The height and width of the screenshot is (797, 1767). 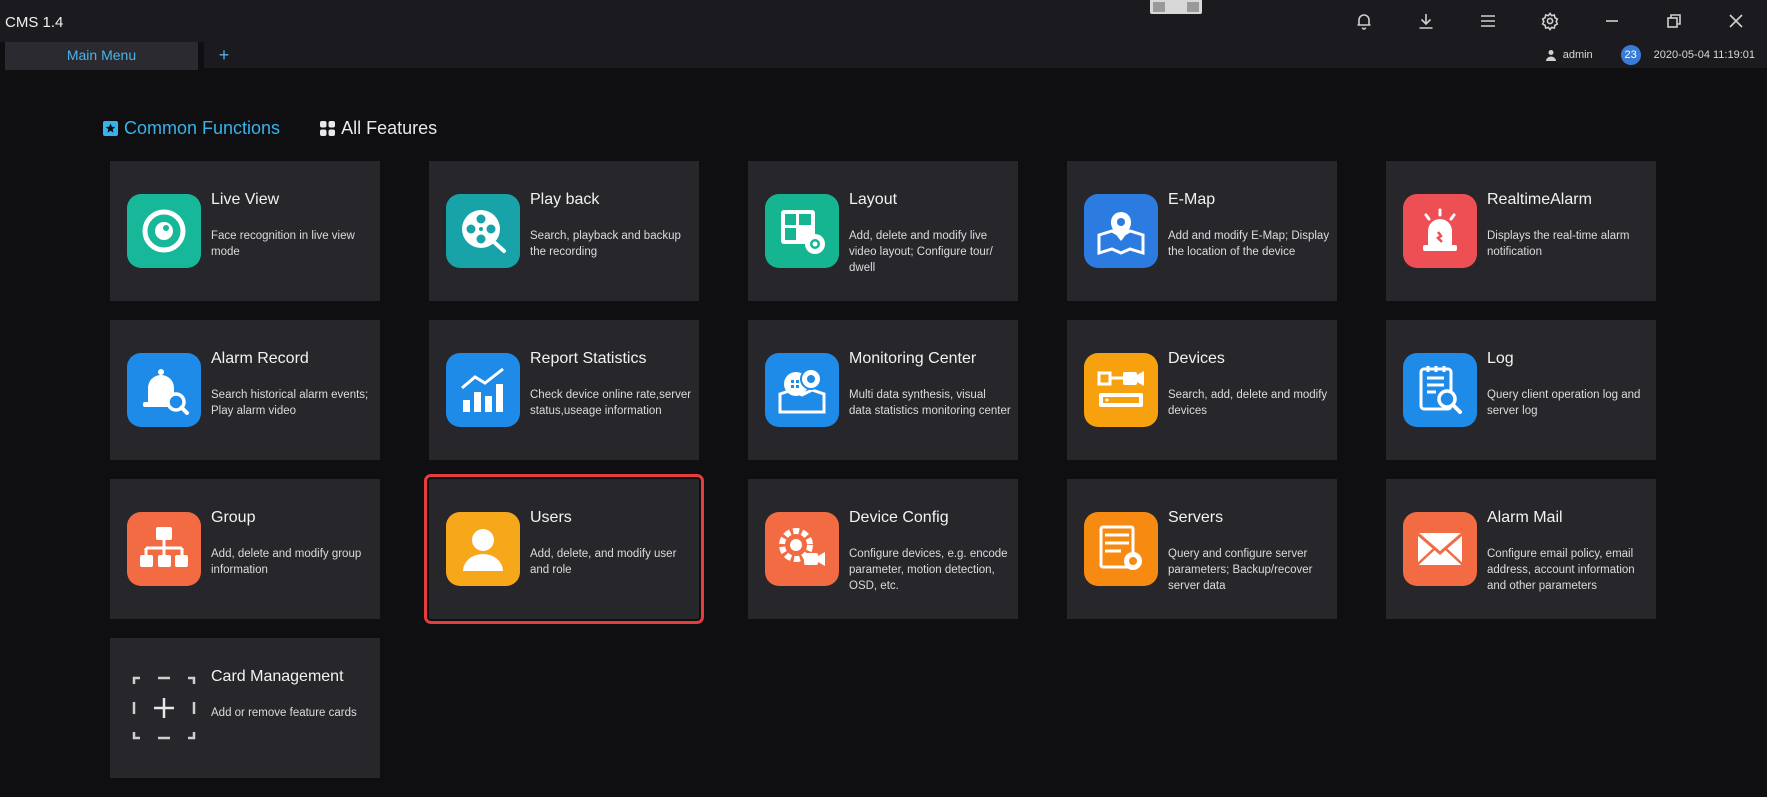 I want to click on card-title: Users, so click(x=551, y=517).